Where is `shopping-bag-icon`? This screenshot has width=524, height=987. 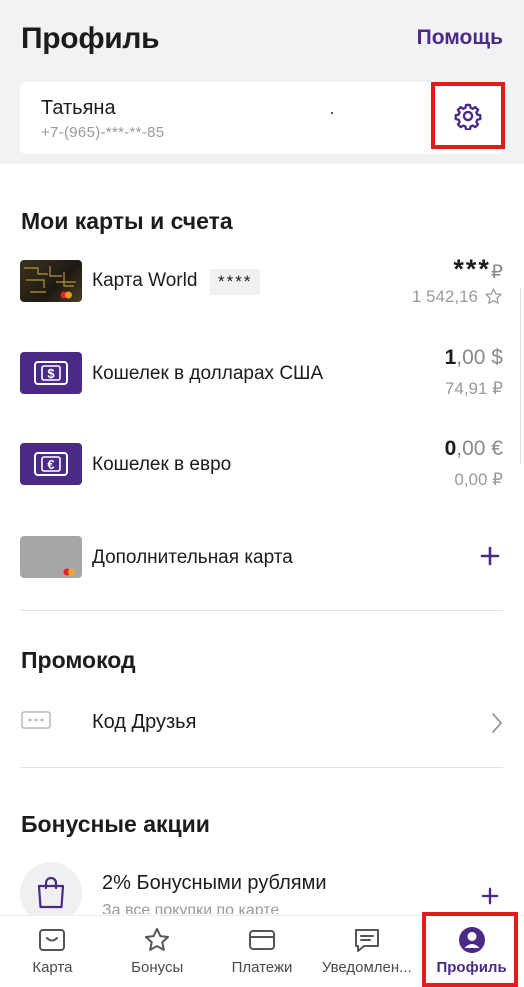 shopping-bag-icon is located at coordinates (51, 892).